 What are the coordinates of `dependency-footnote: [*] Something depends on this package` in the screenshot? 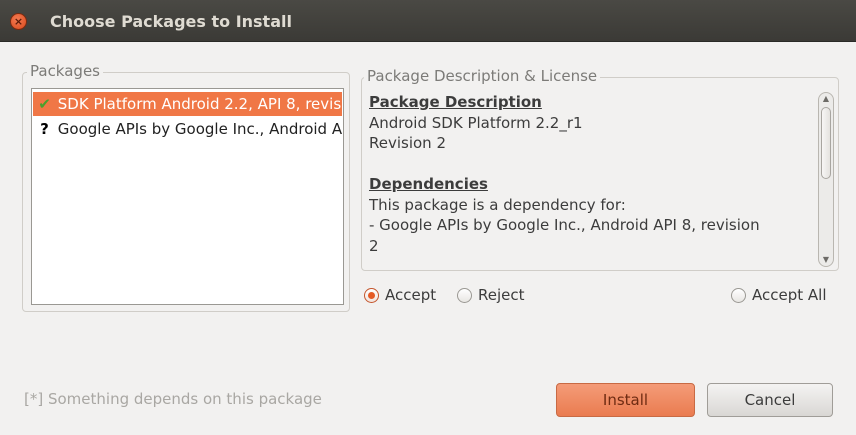 It's located at (173, 399).